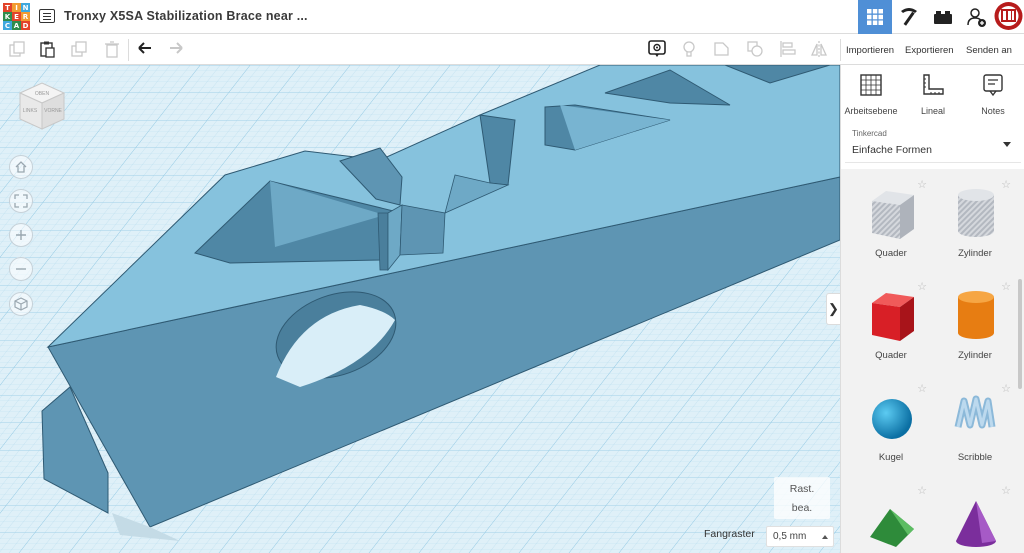  I want to click on cone-icon, so click(976, 524).